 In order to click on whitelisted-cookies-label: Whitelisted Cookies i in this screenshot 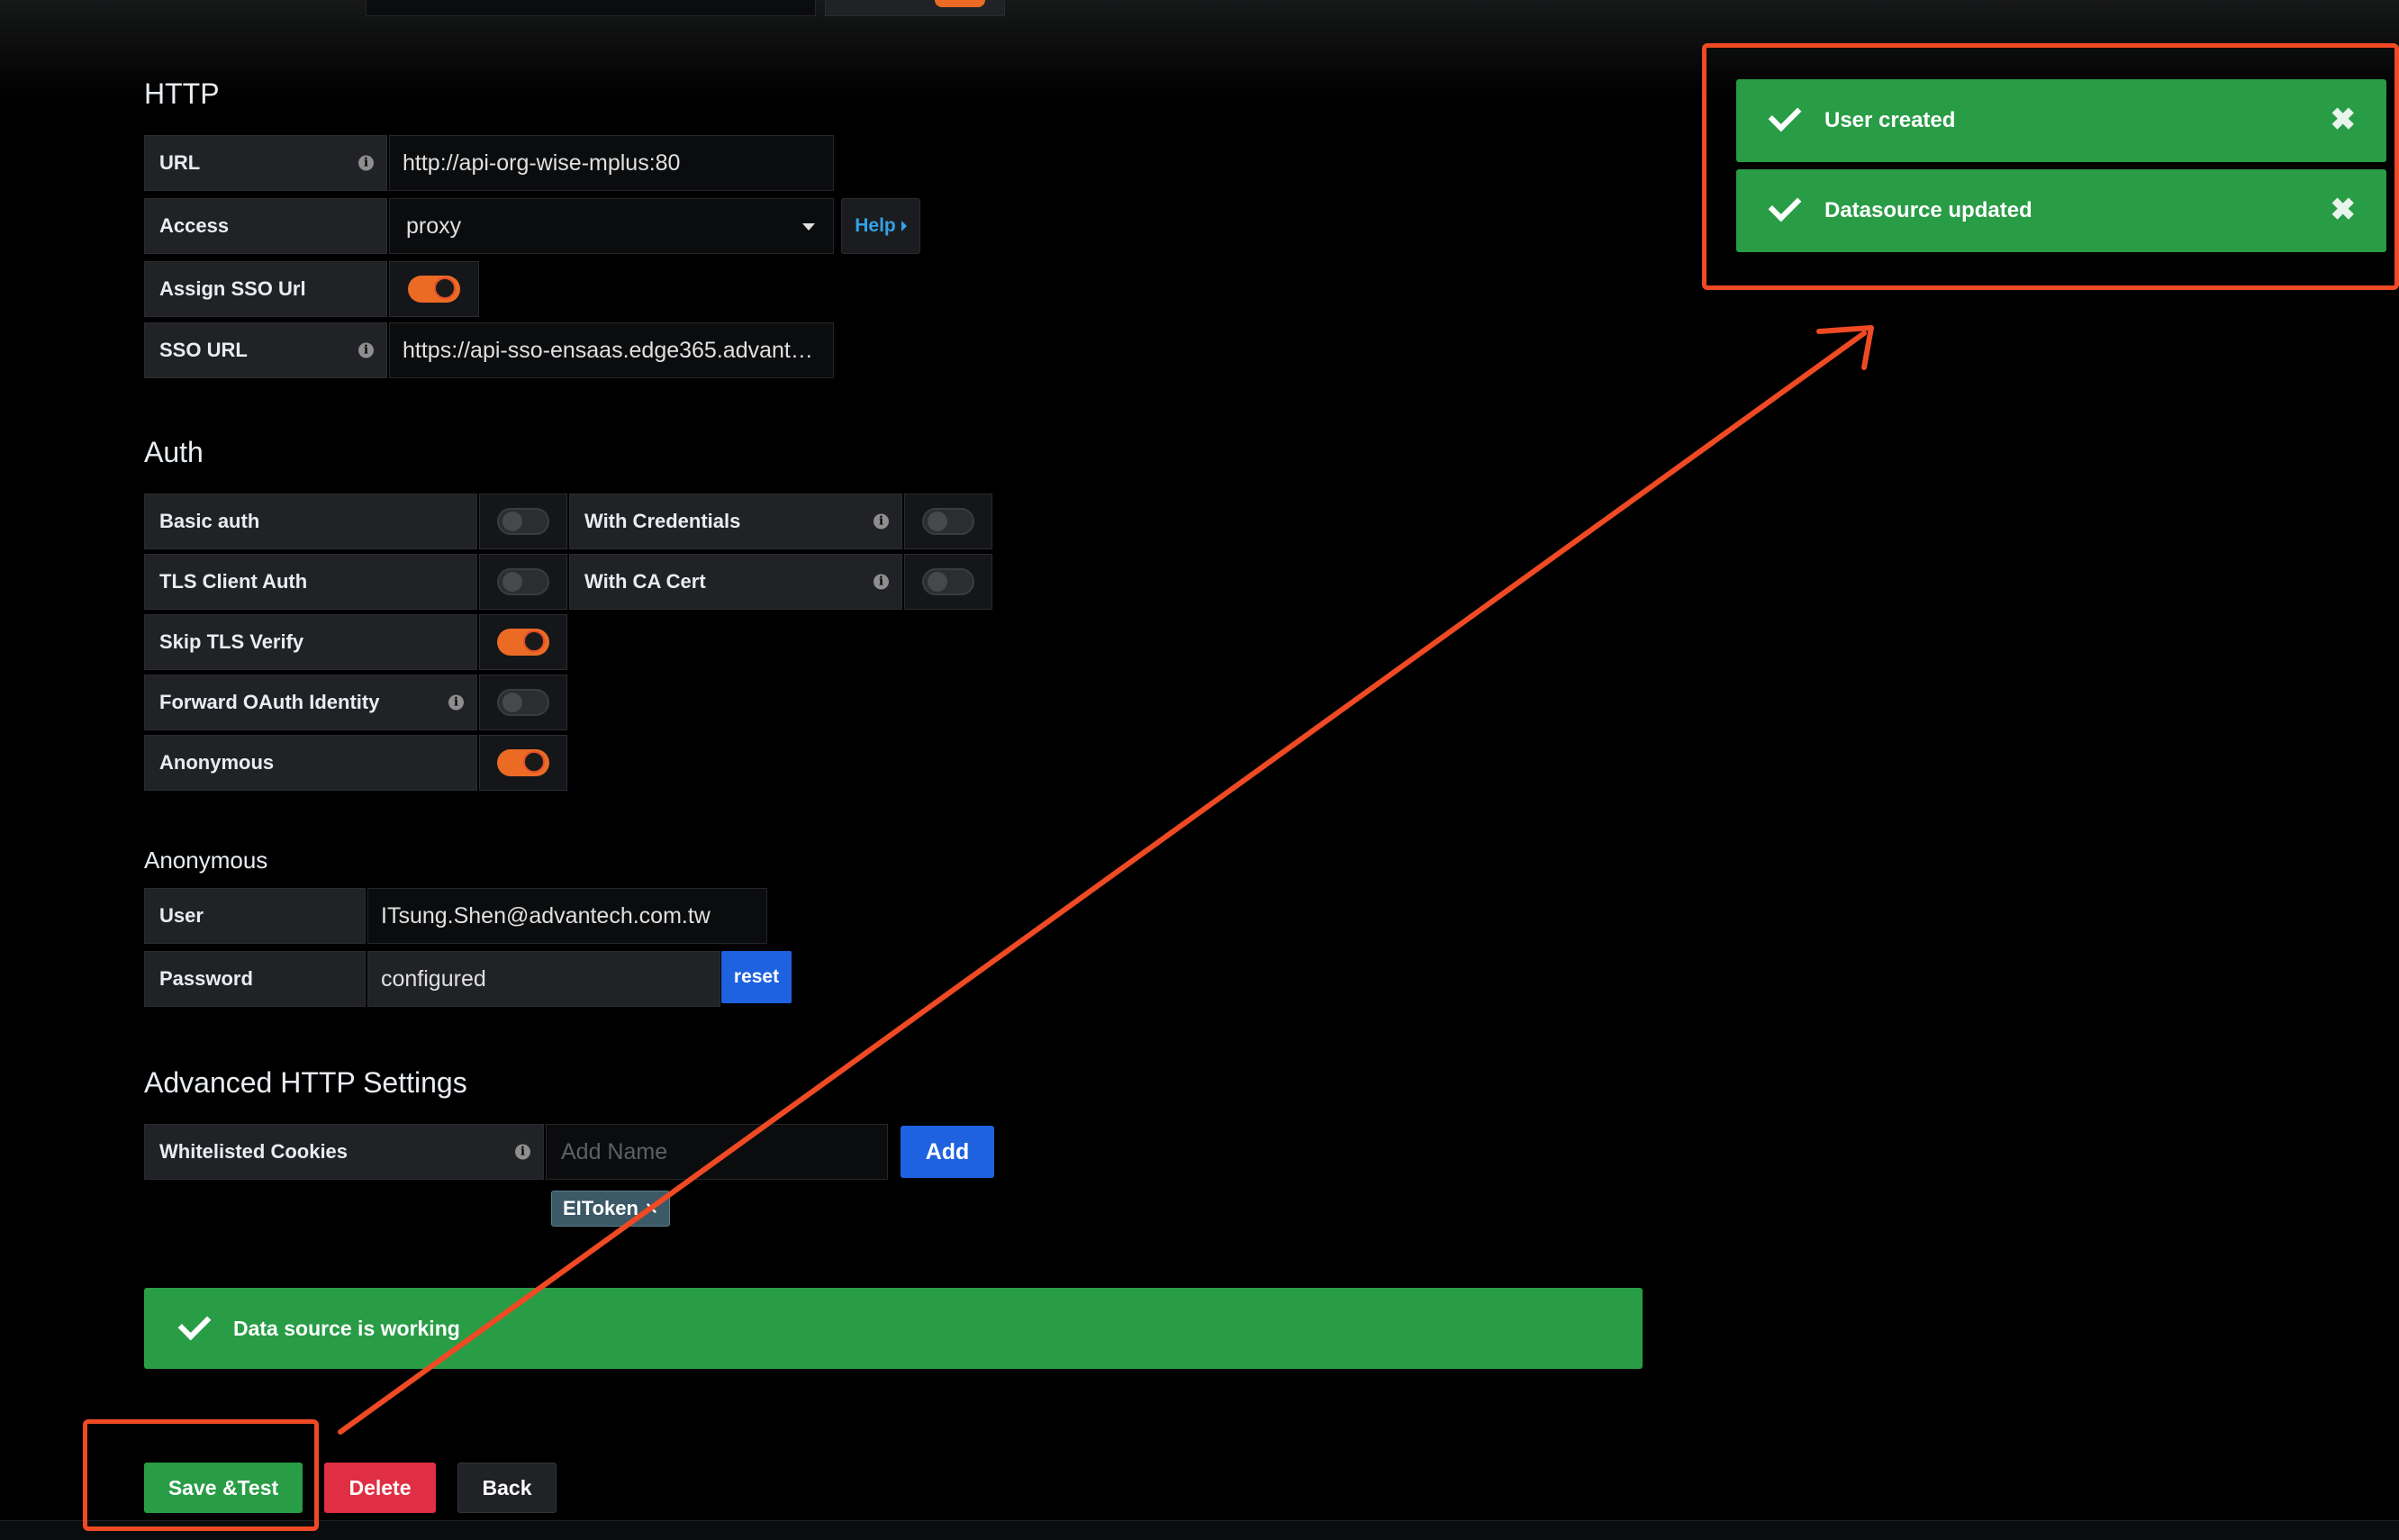, I will do `click(344, 1152)`.